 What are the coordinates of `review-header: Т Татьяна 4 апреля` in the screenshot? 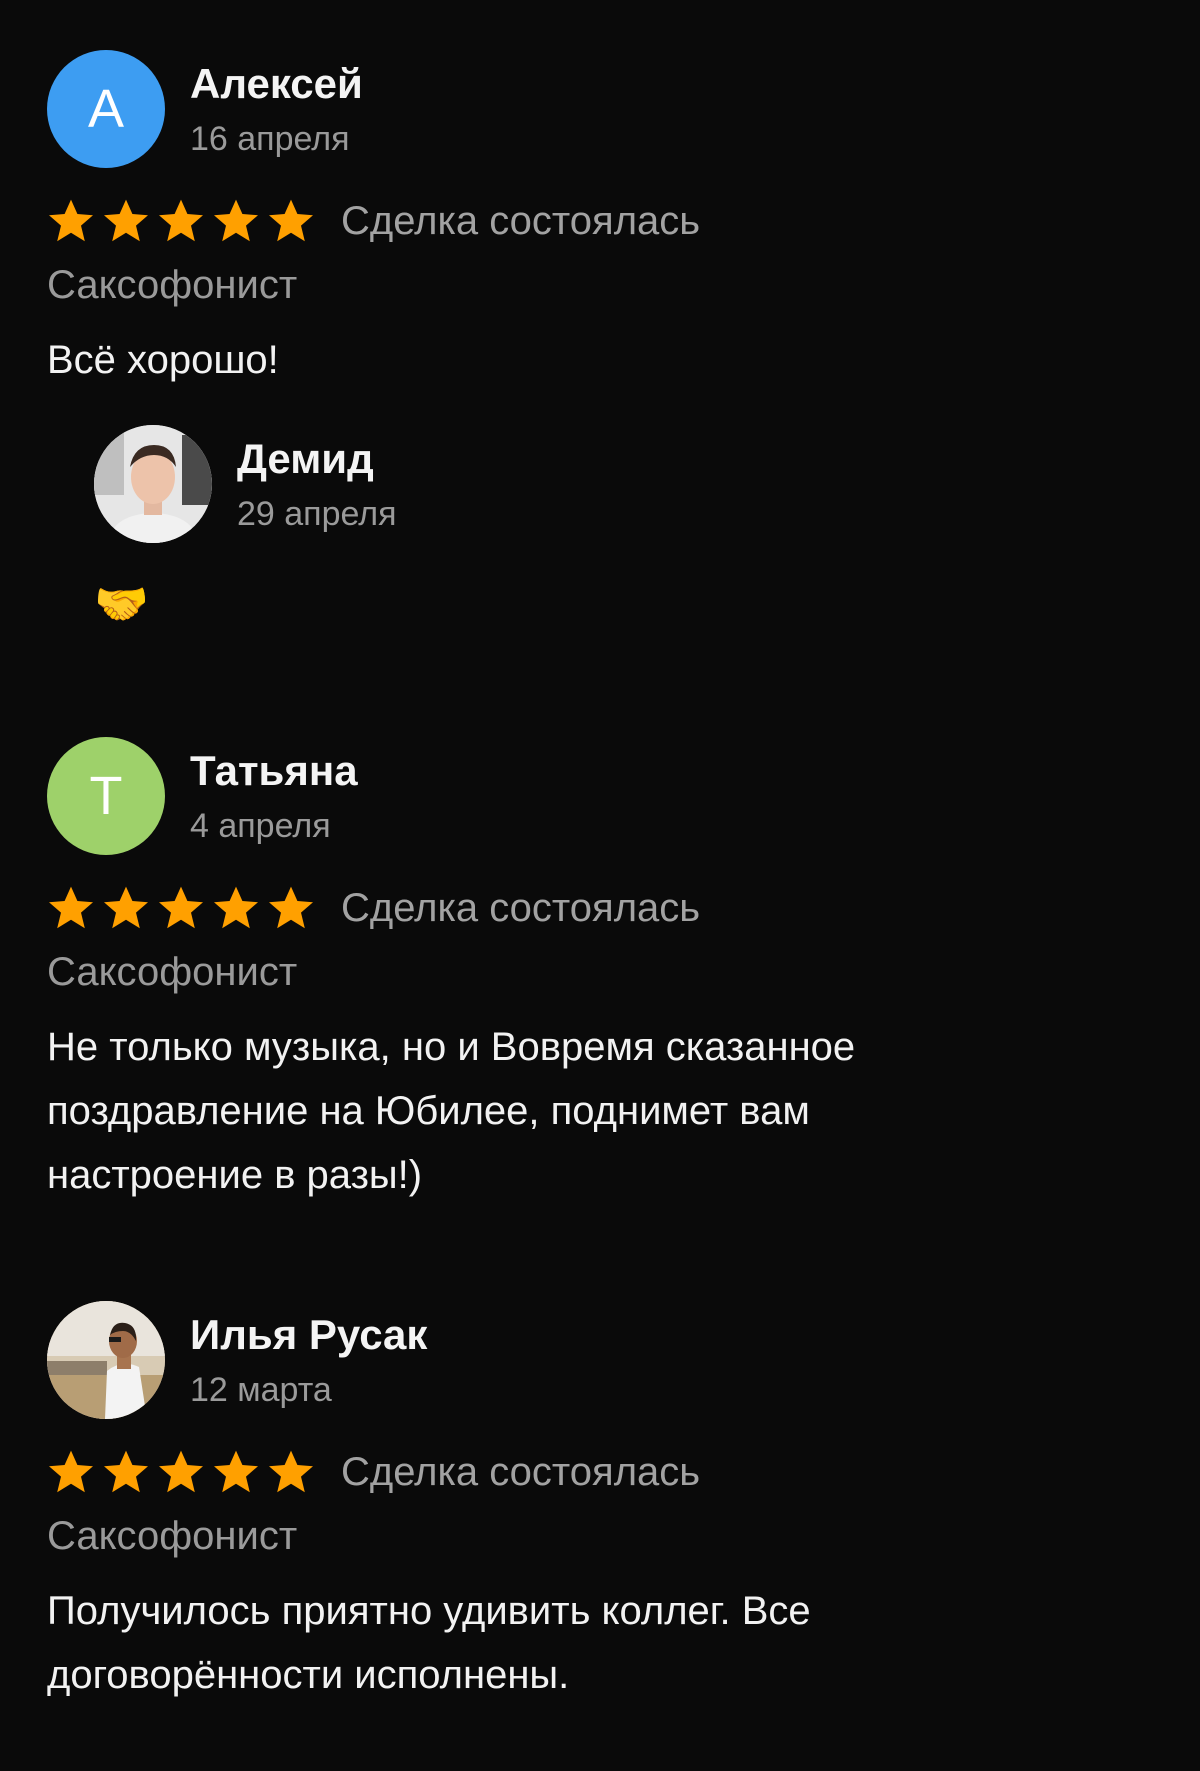 It's located at (597, 796).